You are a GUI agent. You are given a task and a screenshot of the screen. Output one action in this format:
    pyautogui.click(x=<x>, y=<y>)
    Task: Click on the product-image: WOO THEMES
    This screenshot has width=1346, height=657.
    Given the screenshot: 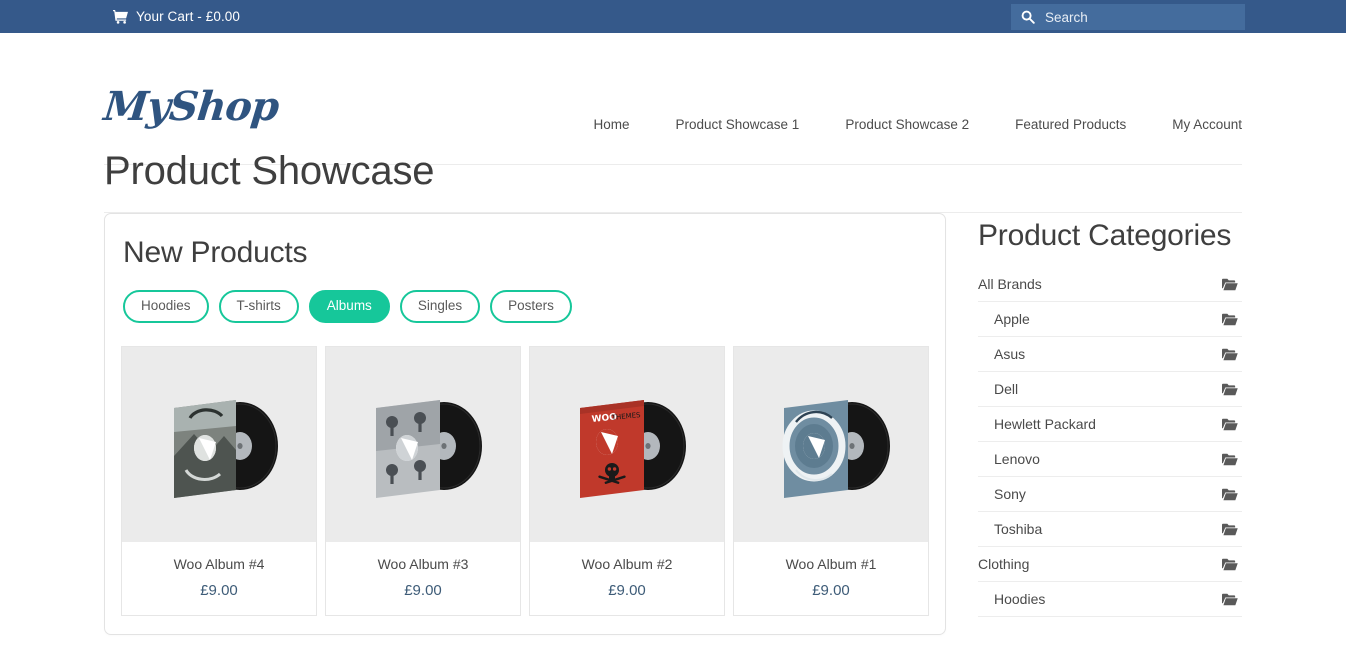 What is the action you would take?
    pyautogui.click(x=627, y=444)
    